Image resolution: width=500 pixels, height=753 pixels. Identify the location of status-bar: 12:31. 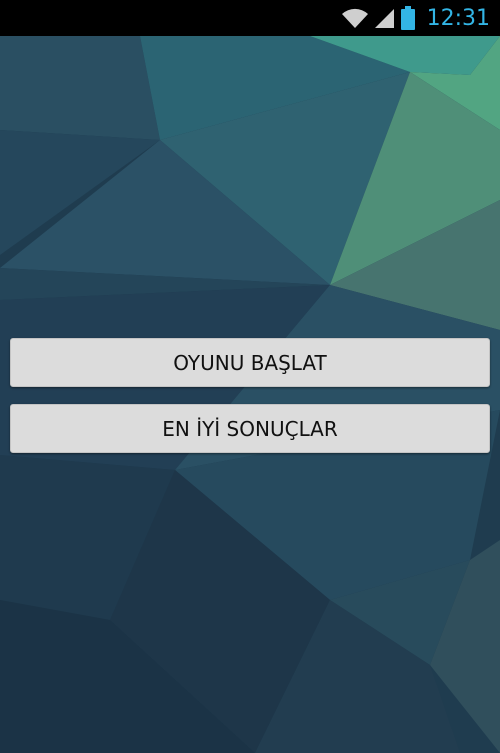
(250, 18).